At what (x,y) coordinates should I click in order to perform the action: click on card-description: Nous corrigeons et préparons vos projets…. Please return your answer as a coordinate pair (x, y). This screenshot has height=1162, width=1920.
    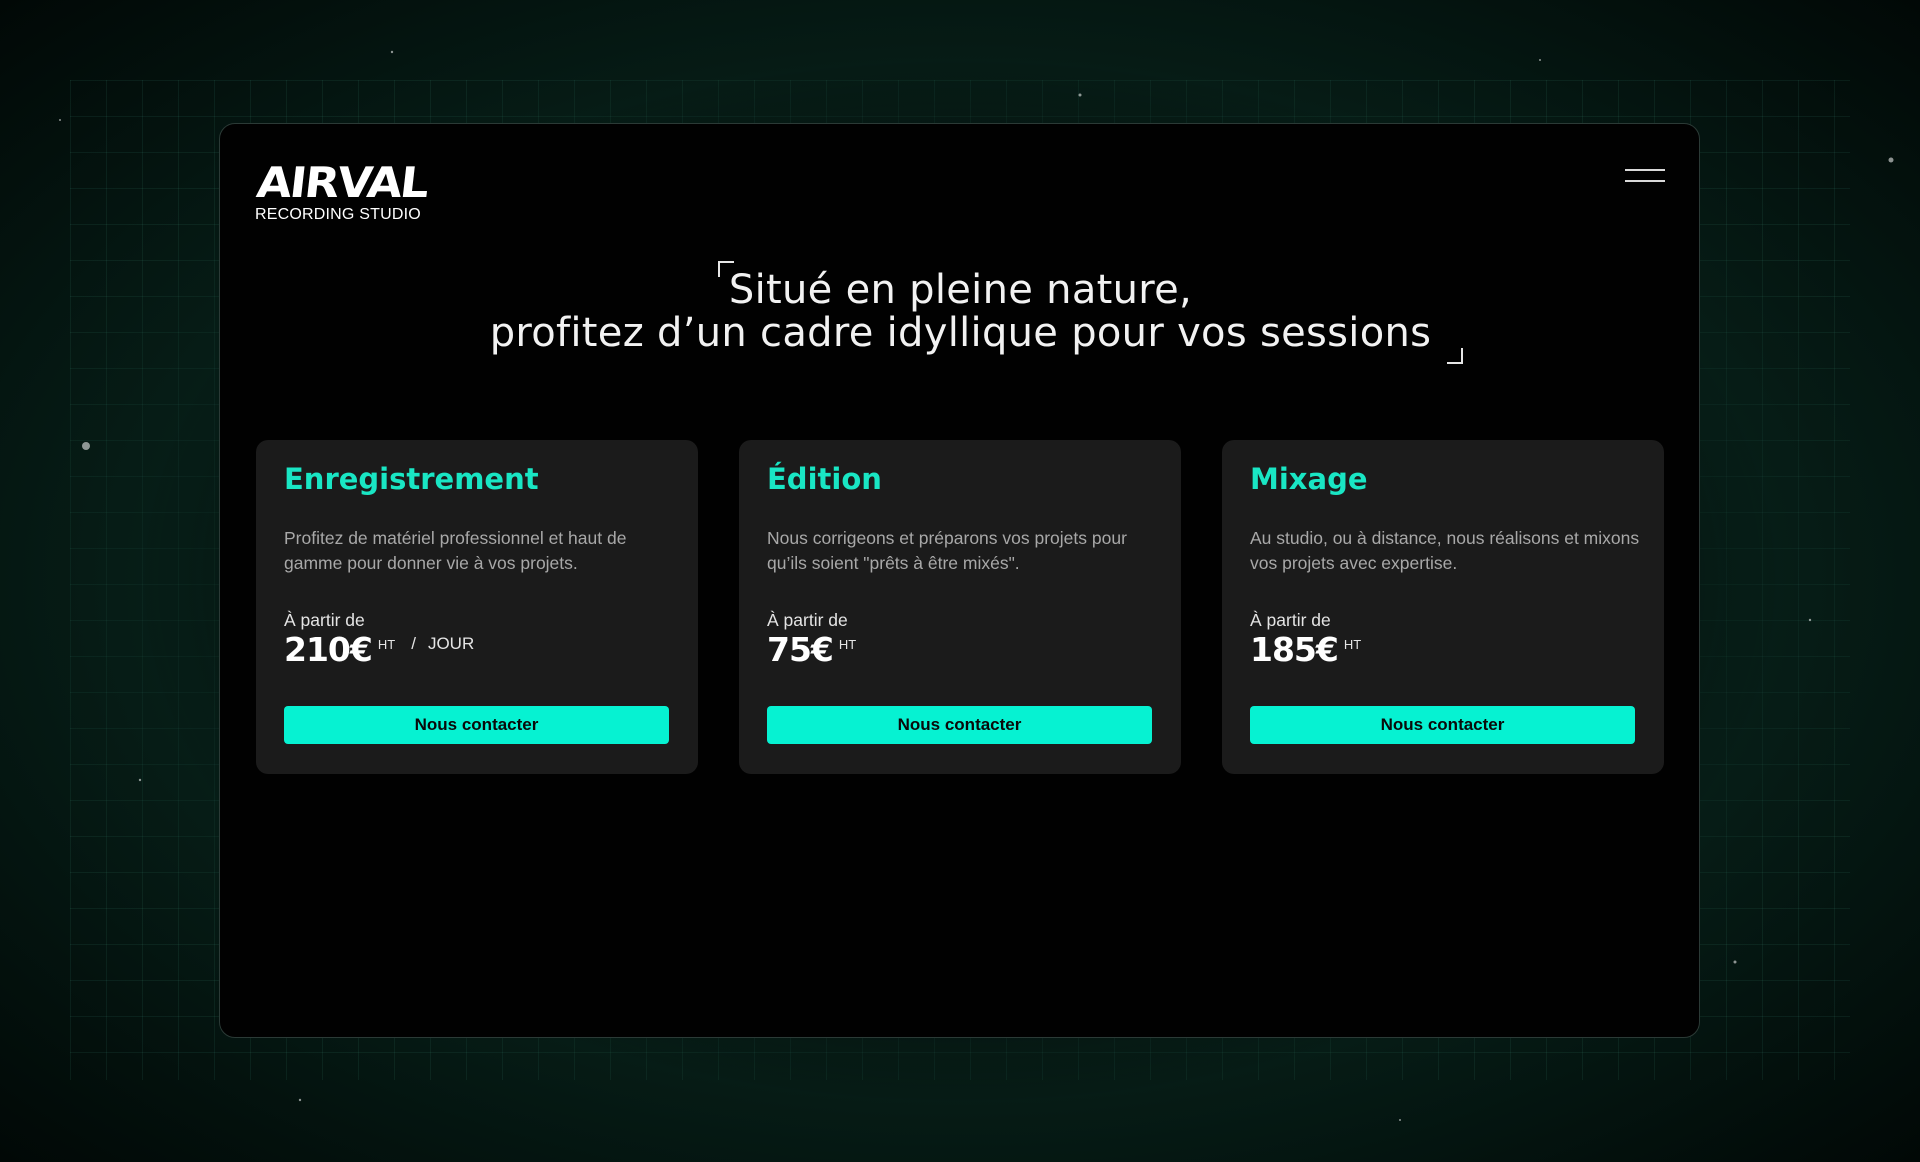
    Looking at the image, I should click on (947, 550).